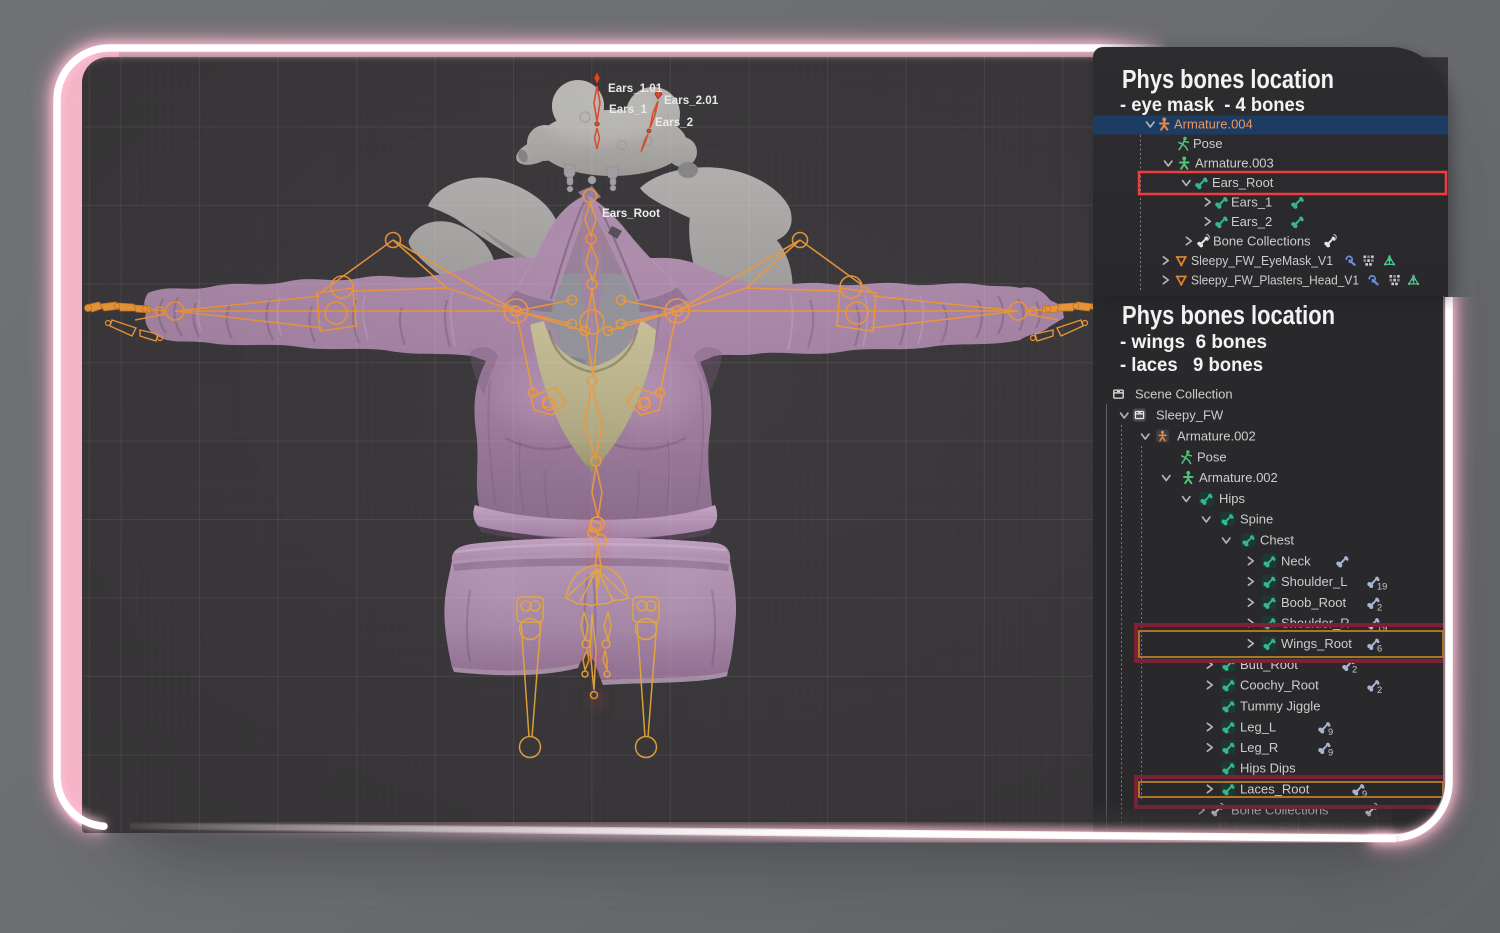 This screenshot has height=933, width=1500. Describe the element at coordinates (1268, 767) in the screenshot. I see `svg-text: Hips Dips` at that location.